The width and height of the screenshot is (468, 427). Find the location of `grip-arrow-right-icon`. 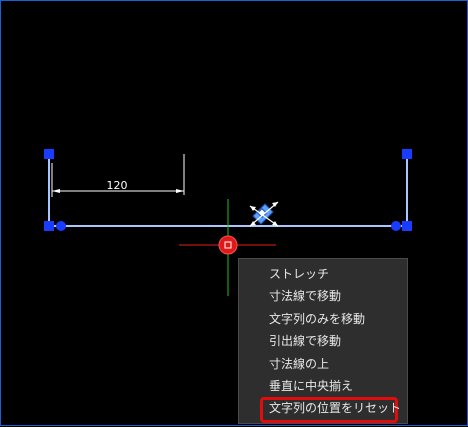

grip-arrow-right-icon is located at coordinates (396, 226).